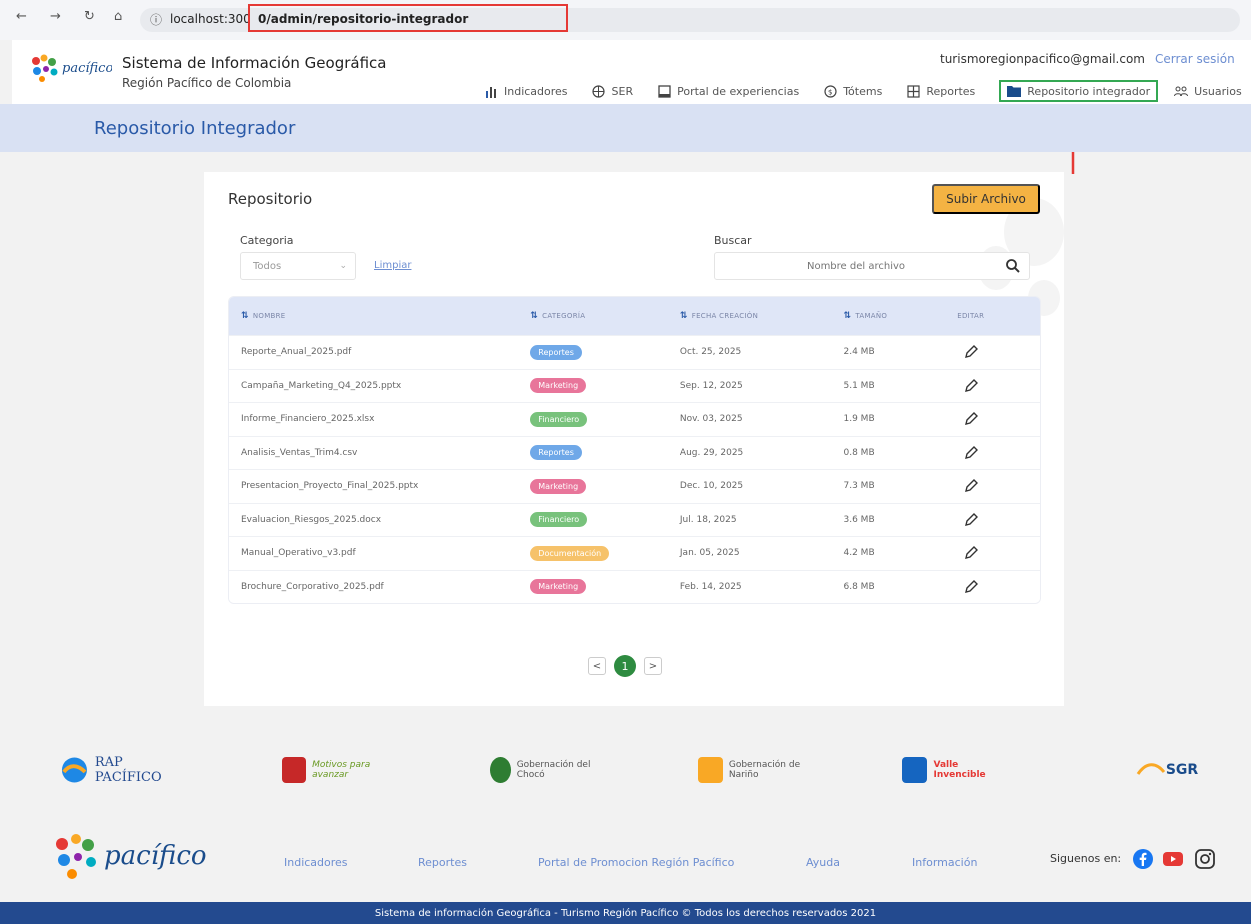 Image resolution: width=1251 pixels, height=924 pixels. Describe the element at coordinates (859, 452) in the screenshot. I see `file-size: 0.8 MB` at that location.